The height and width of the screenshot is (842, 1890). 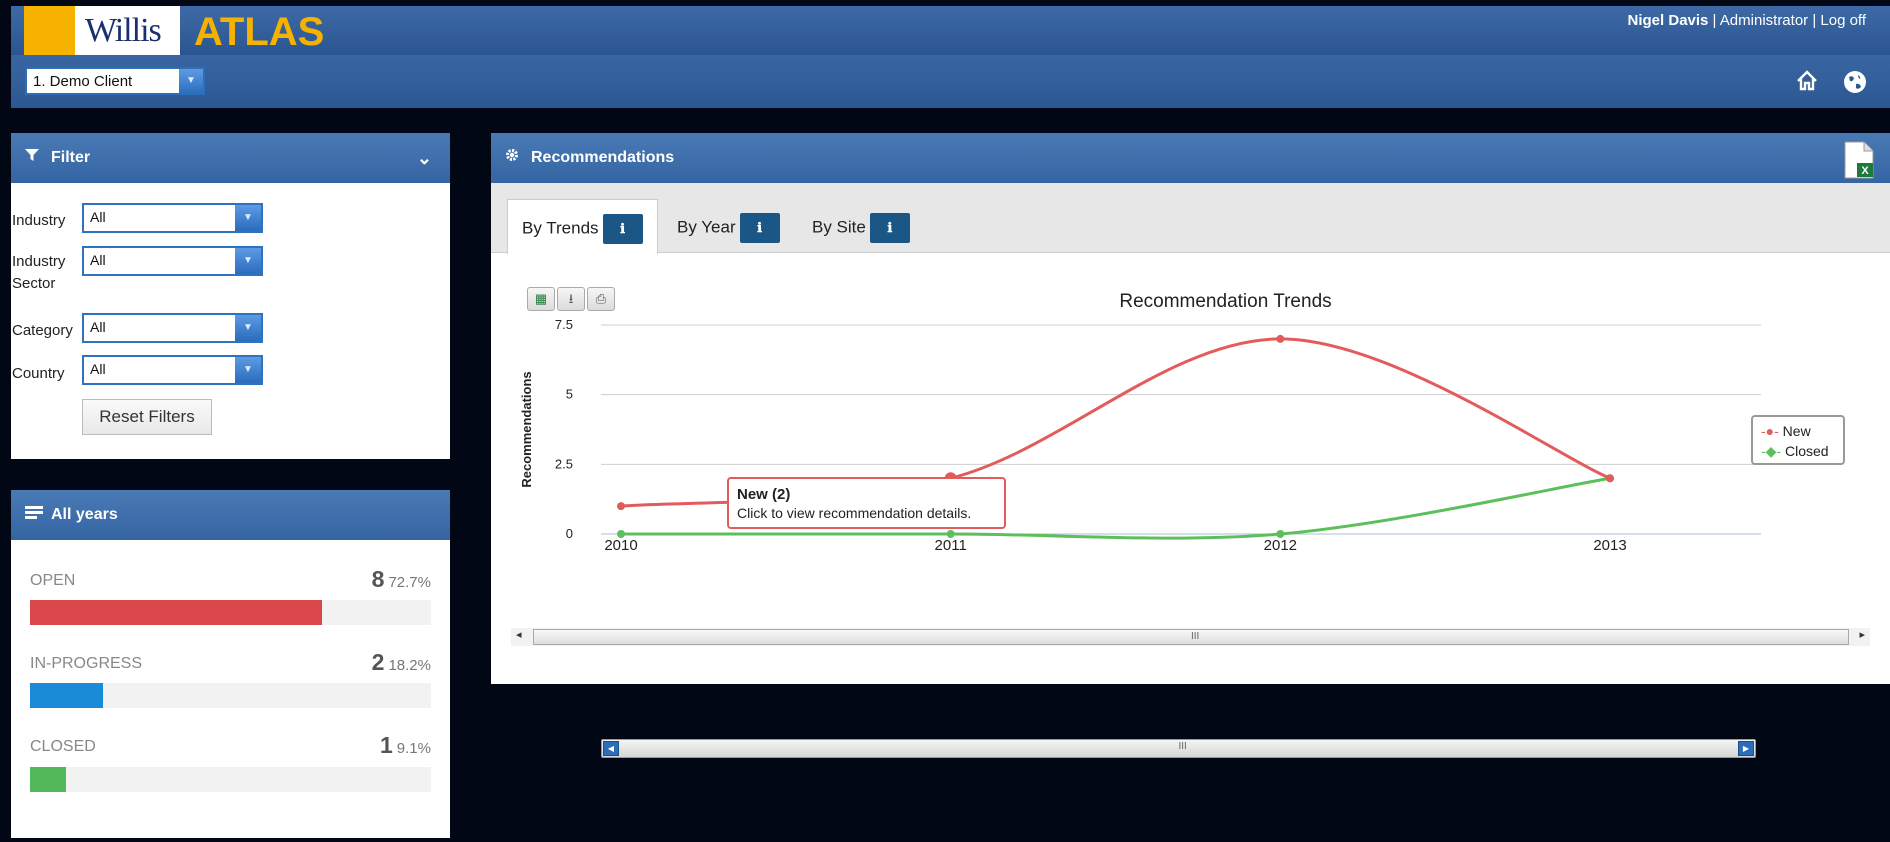 What do you see at coordinates (39, 272) in the screenshot?
I see `industry-sector-label: Industry Sector` at bounding box center [39, 272].